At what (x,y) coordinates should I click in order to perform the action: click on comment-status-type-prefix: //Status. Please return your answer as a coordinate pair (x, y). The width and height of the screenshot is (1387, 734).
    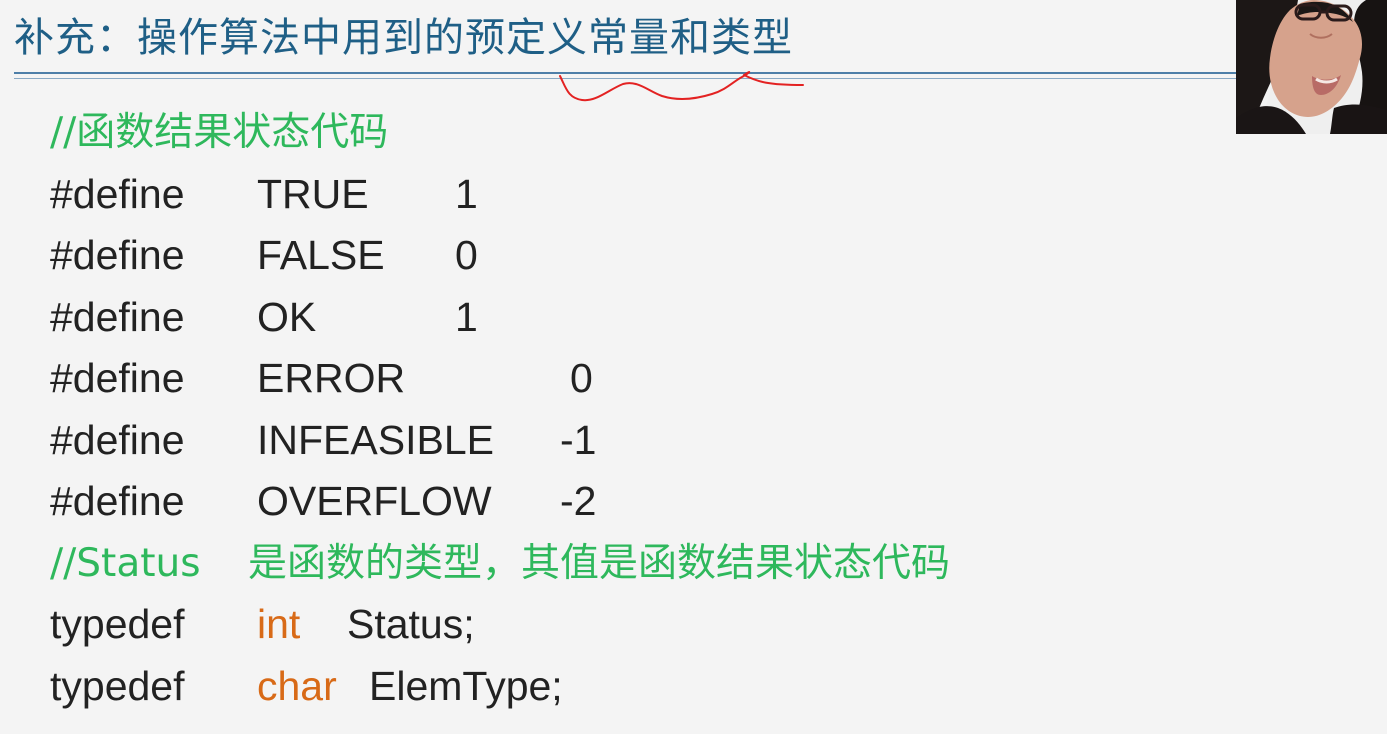
    Looking at the image, I should click on (125, 563).